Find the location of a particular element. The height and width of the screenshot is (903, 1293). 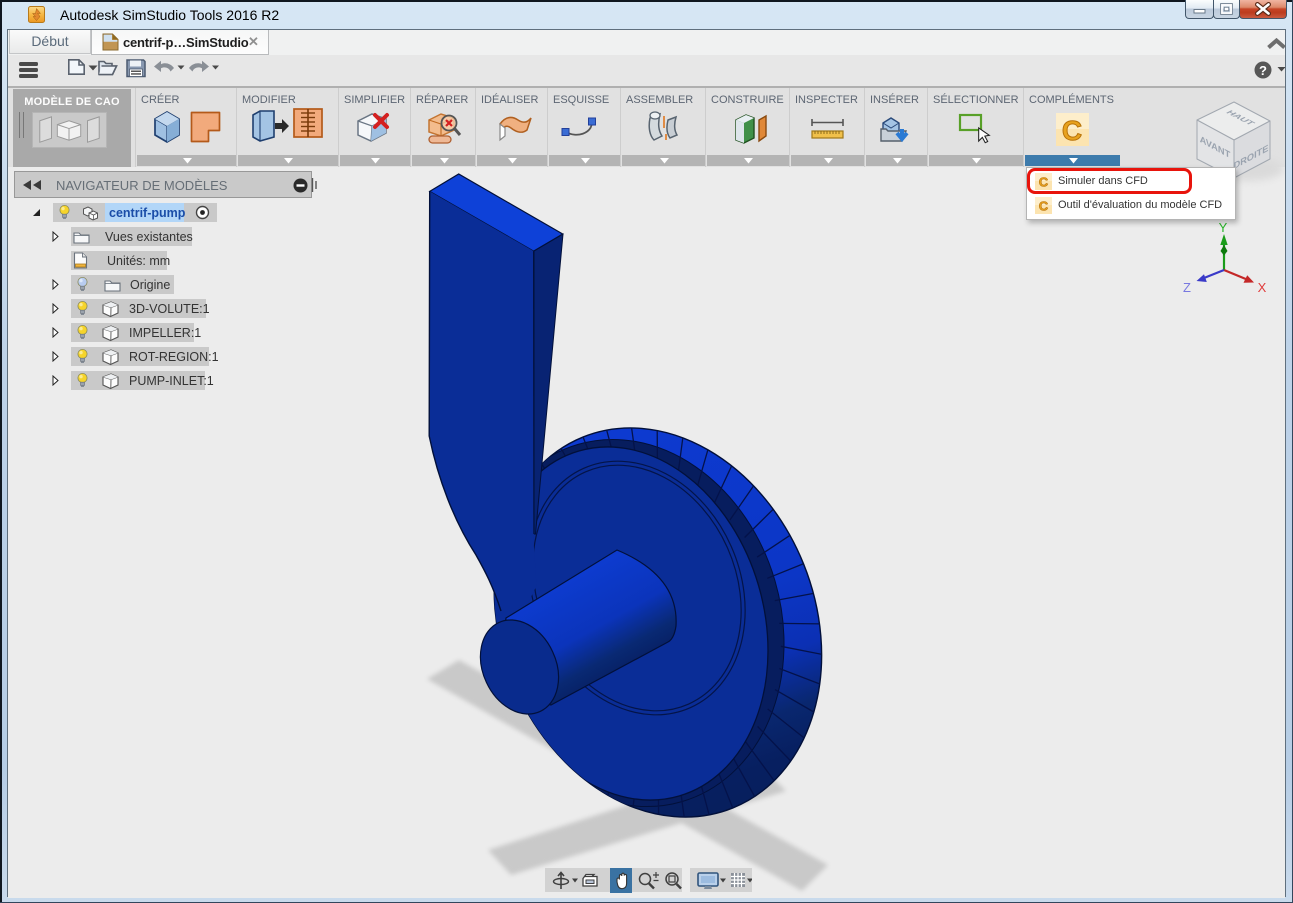

svg-text: Z is located at coordinates (1187, 287).